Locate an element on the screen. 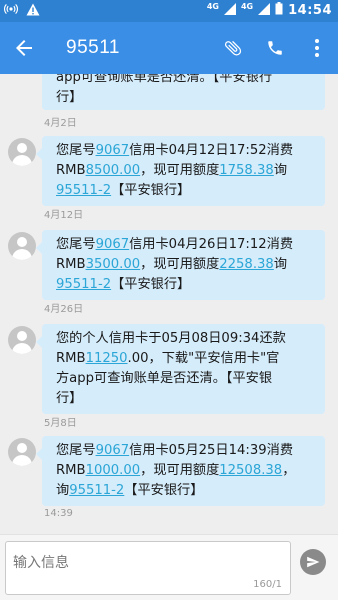  message-timestamp: 4月2日 is located at coordinates (60, 123).